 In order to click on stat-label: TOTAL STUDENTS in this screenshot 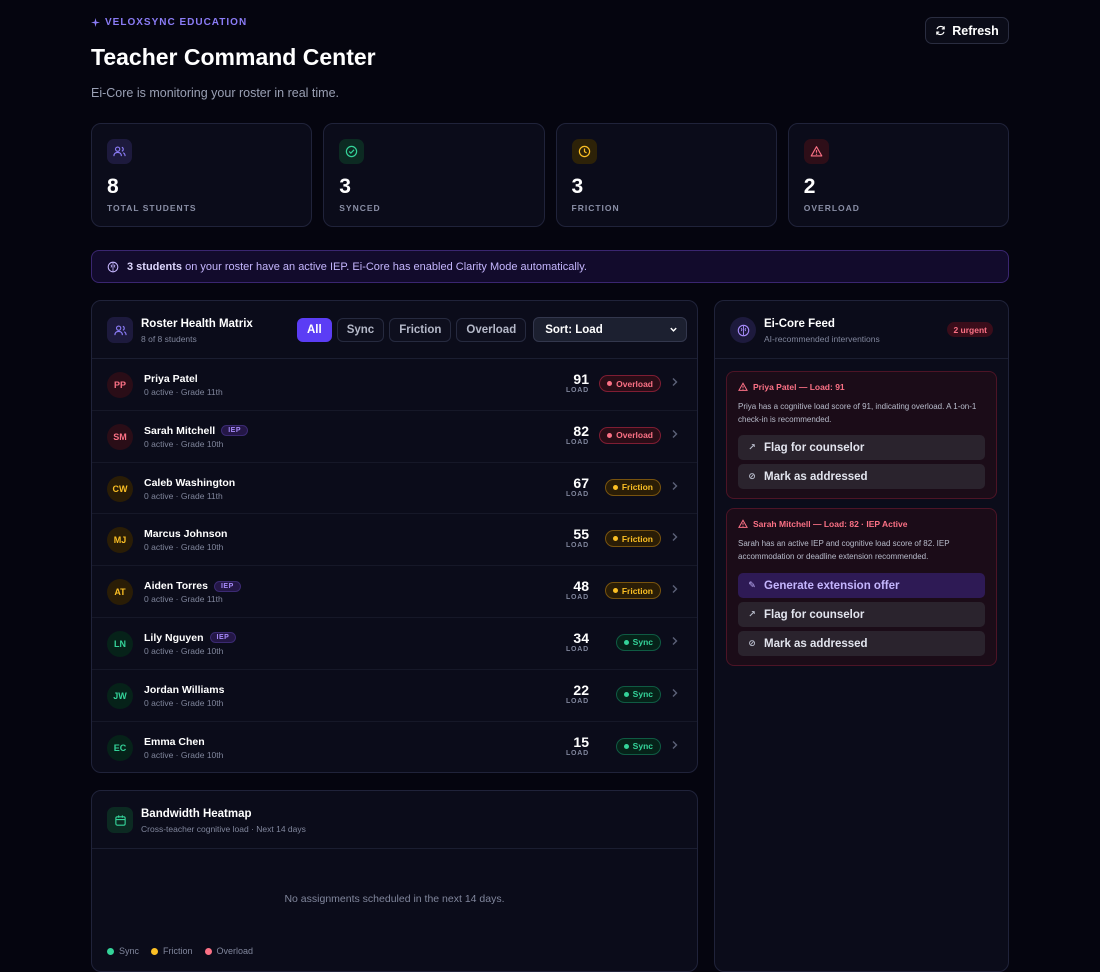, I will do `click(152, 208)`.